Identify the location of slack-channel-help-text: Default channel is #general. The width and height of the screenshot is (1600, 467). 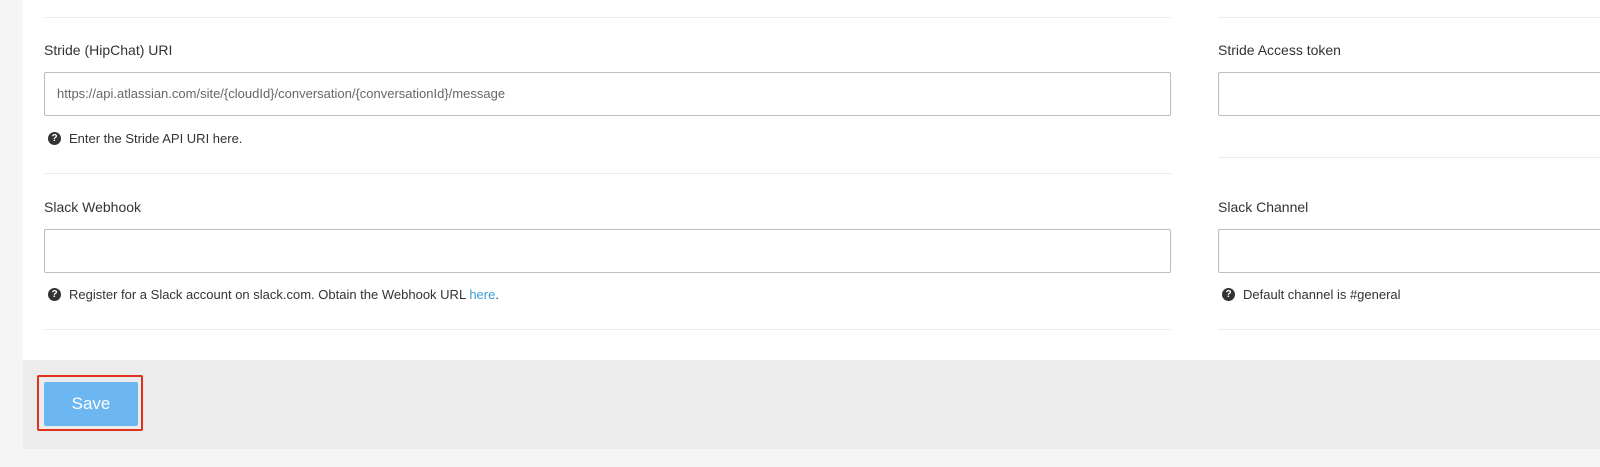
(1322, 294).